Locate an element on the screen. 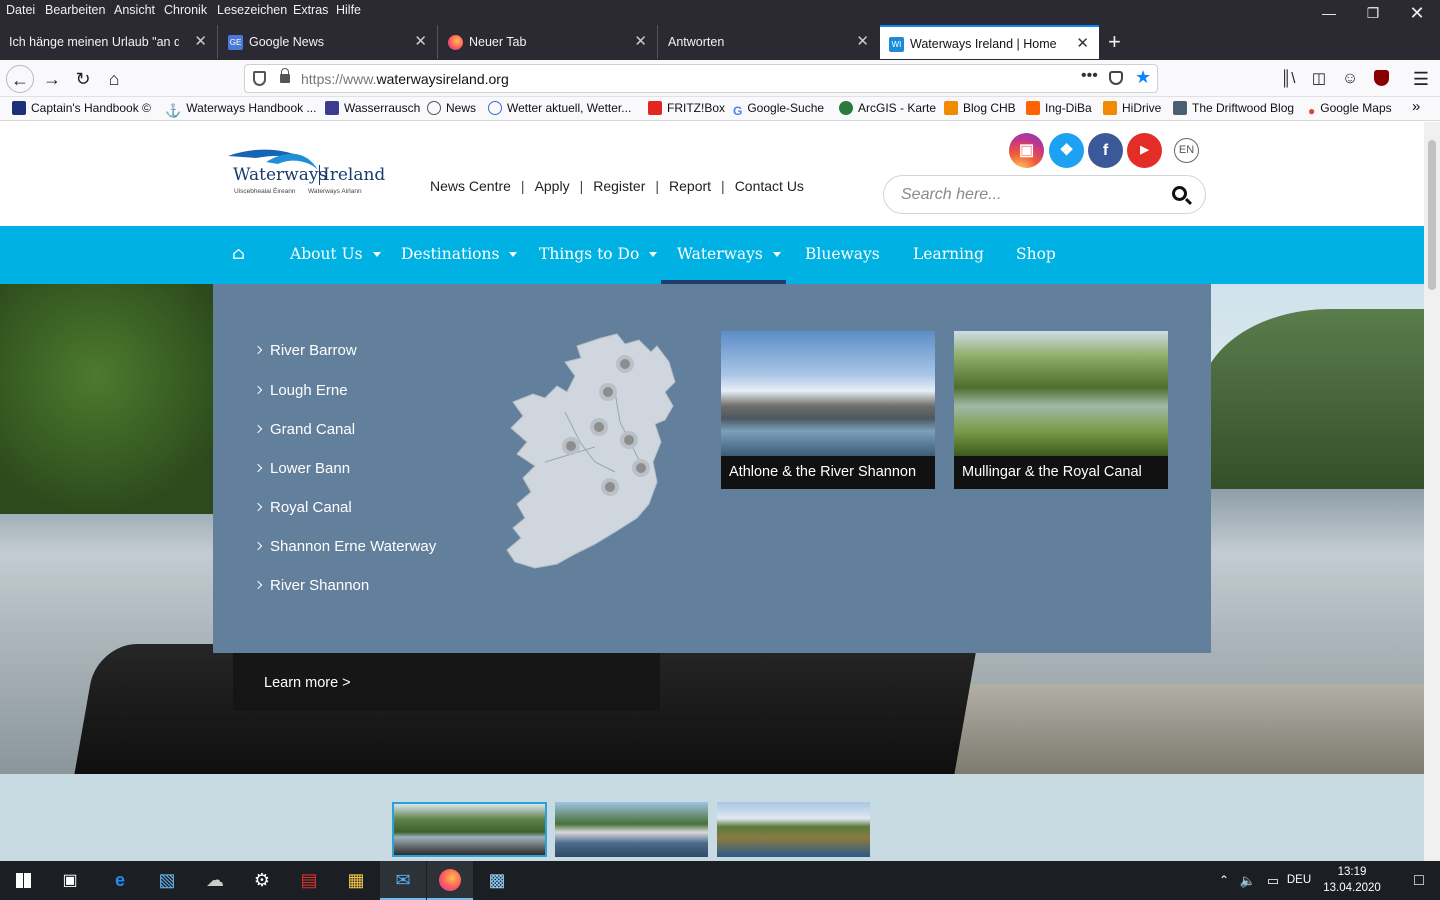 This screenshot has width=1440, height=900. card-athlone: Athlone & the River Shannon is located at coordinates (828, 410).